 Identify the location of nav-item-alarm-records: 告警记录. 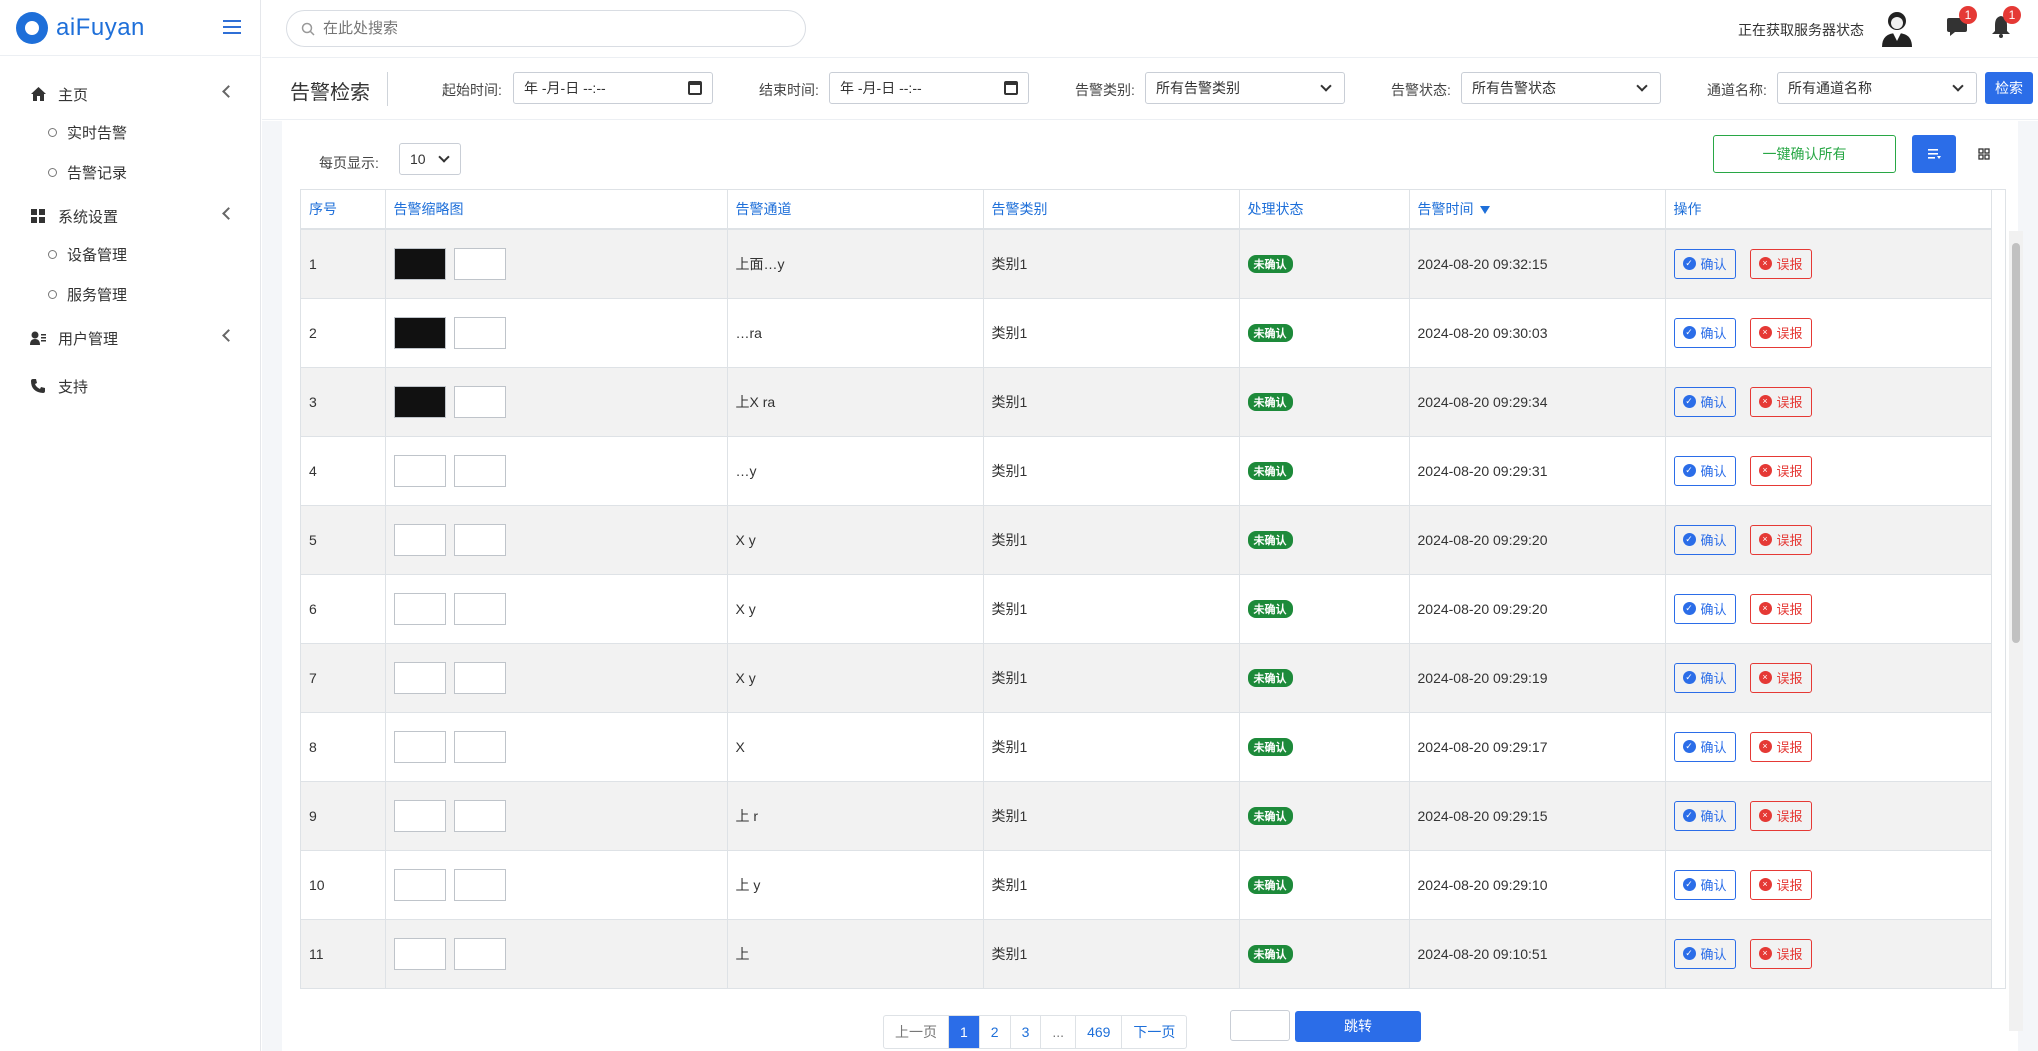
(130, 172).